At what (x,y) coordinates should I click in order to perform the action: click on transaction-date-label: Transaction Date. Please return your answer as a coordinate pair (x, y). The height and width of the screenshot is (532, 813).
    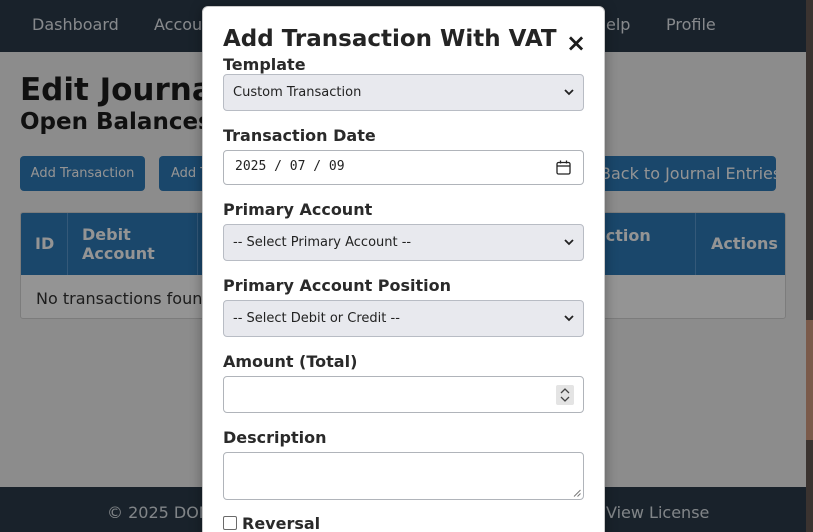
    Looking at the image, I should click on (299, 135).